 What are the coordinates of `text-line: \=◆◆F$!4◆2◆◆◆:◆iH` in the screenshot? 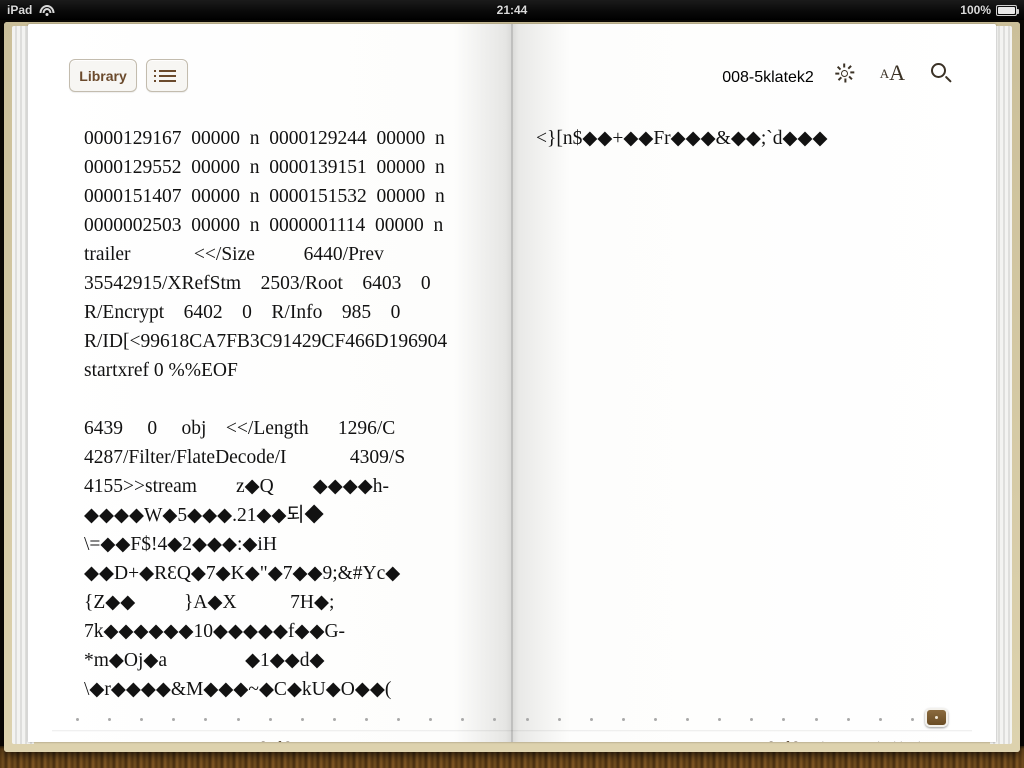 It's located at (180, 544).